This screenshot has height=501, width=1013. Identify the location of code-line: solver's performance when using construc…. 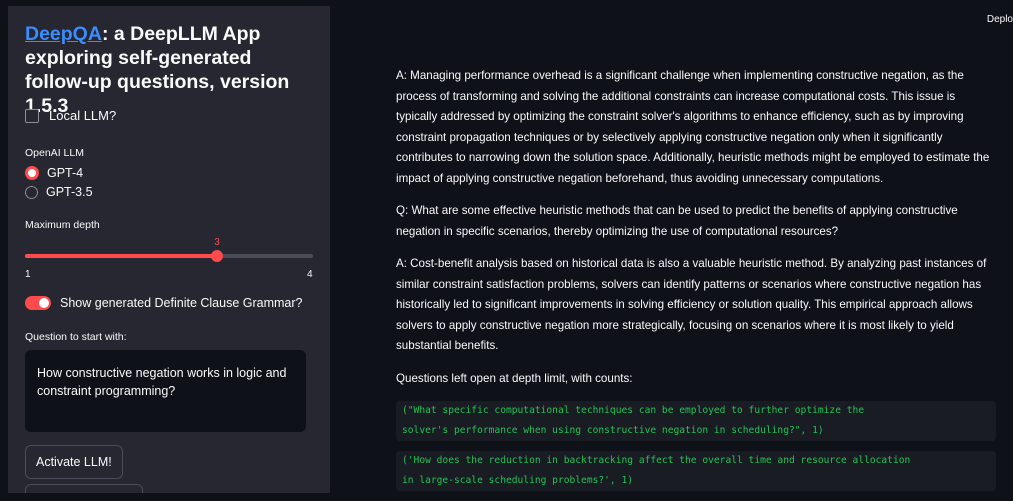
(613, 430).